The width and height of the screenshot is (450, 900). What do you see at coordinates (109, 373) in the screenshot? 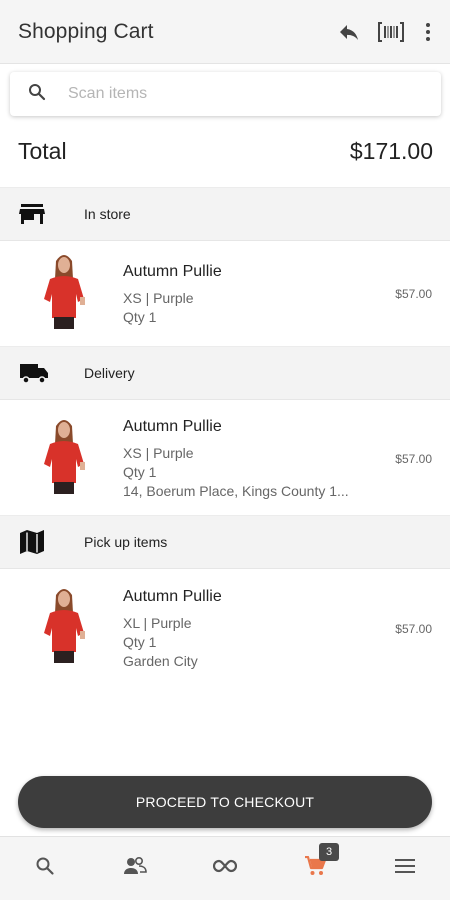
I see `section-label: Delivery` at bounding box center [109, 373].